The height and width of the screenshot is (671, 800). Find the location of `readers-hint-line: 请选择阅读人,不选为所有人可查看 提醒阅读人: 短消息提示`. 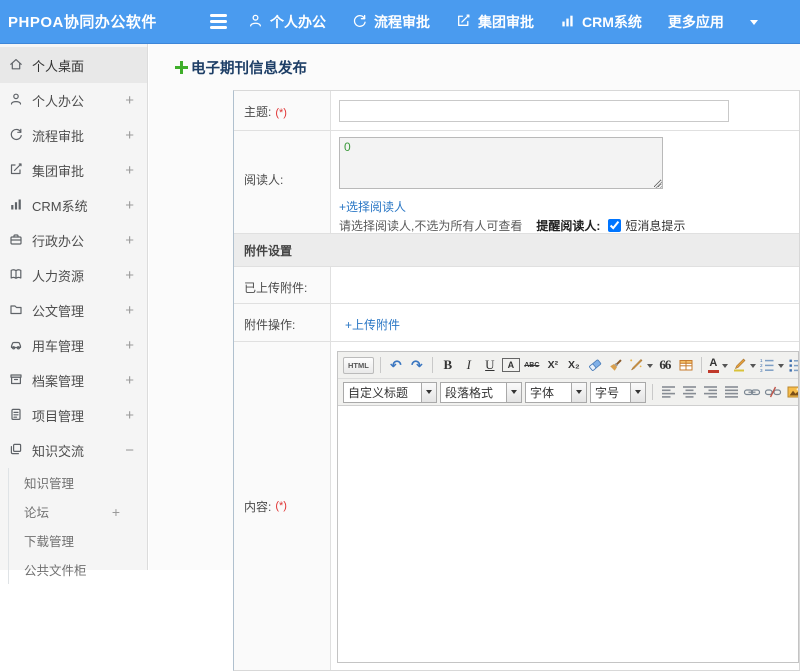

readers-hint-line: 请选择阅读人,不选为所有人可查看 提醒阅读人: 短消息提示 is located at coordinates (512, 225).